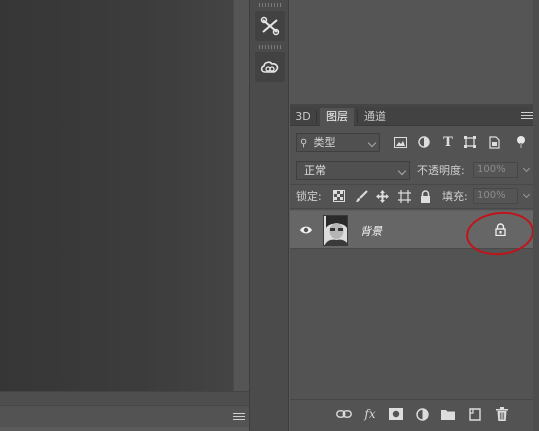 Image resolution: width=539 pixels, height=431 pixels. I want to click on fill-label: 填充:, so click(455, 196).